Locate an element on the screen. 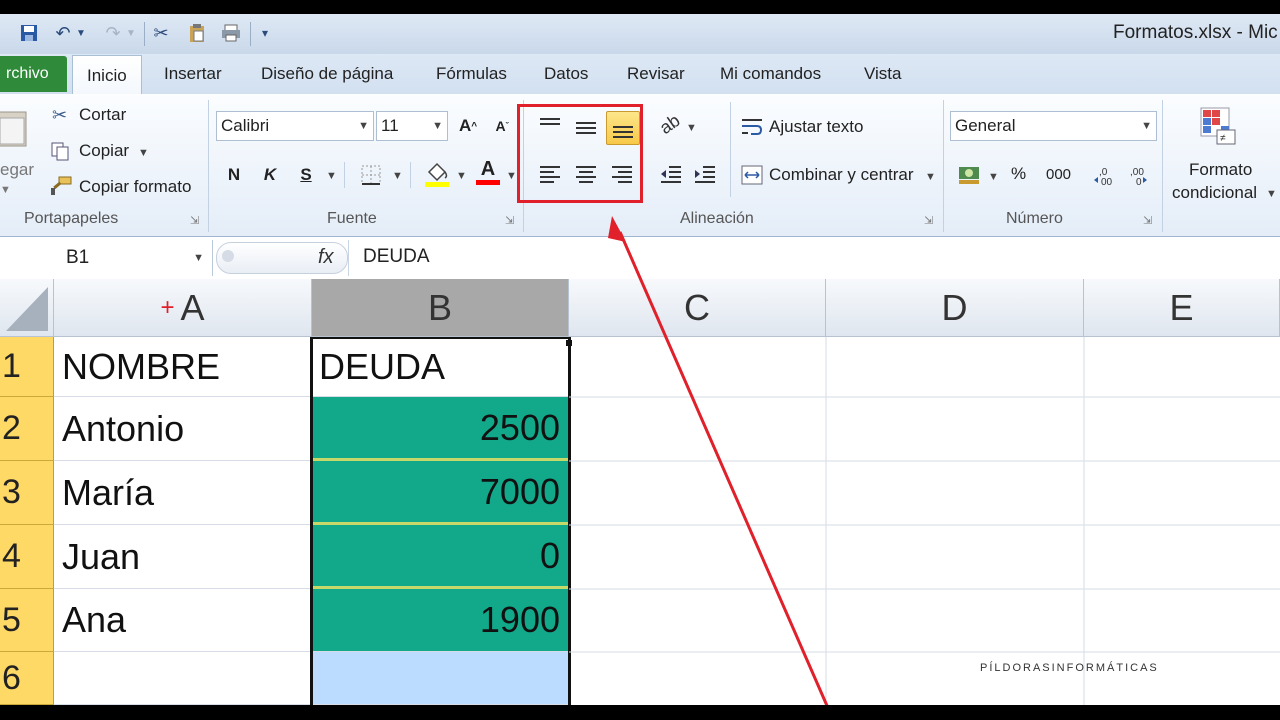 The image size is (1280, 720). tab-review: Revisar is located at coordinates (656, 74).